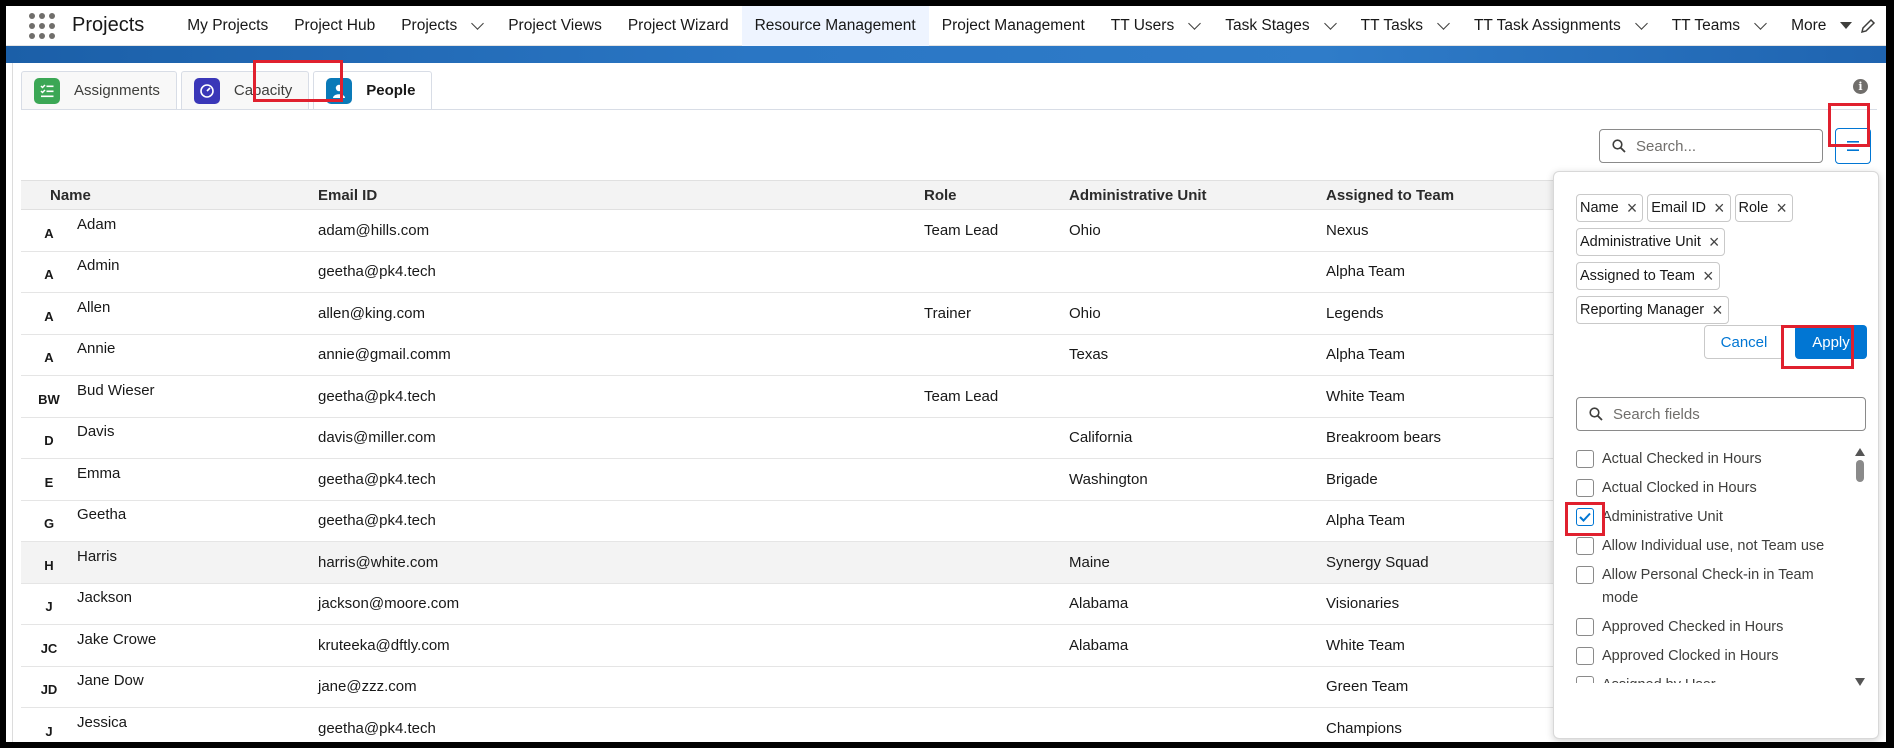 This screenshot has width=1894, height=748. Describe the element at coordinates (104, 597) in the screenshot. I see `person-name: Jackson` at that location.